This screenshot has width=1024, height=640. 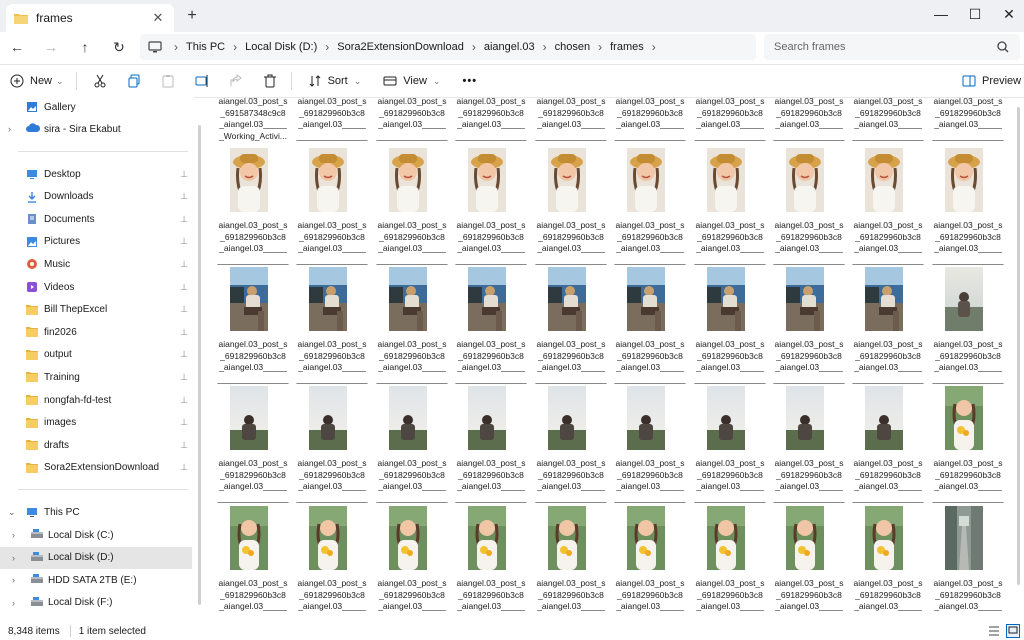 I want to click on sidebar-item-this-pc: ⌄ This PC, so click(x=96, y=512).